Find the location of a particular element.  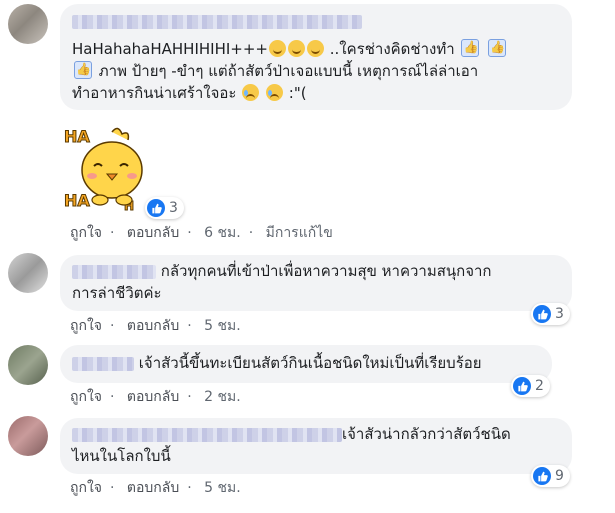

comment-actions: ถูกใจ · ตอบกลับ · 6 ชม. · มีการแก้ไข is located at coordinates (201, 233).